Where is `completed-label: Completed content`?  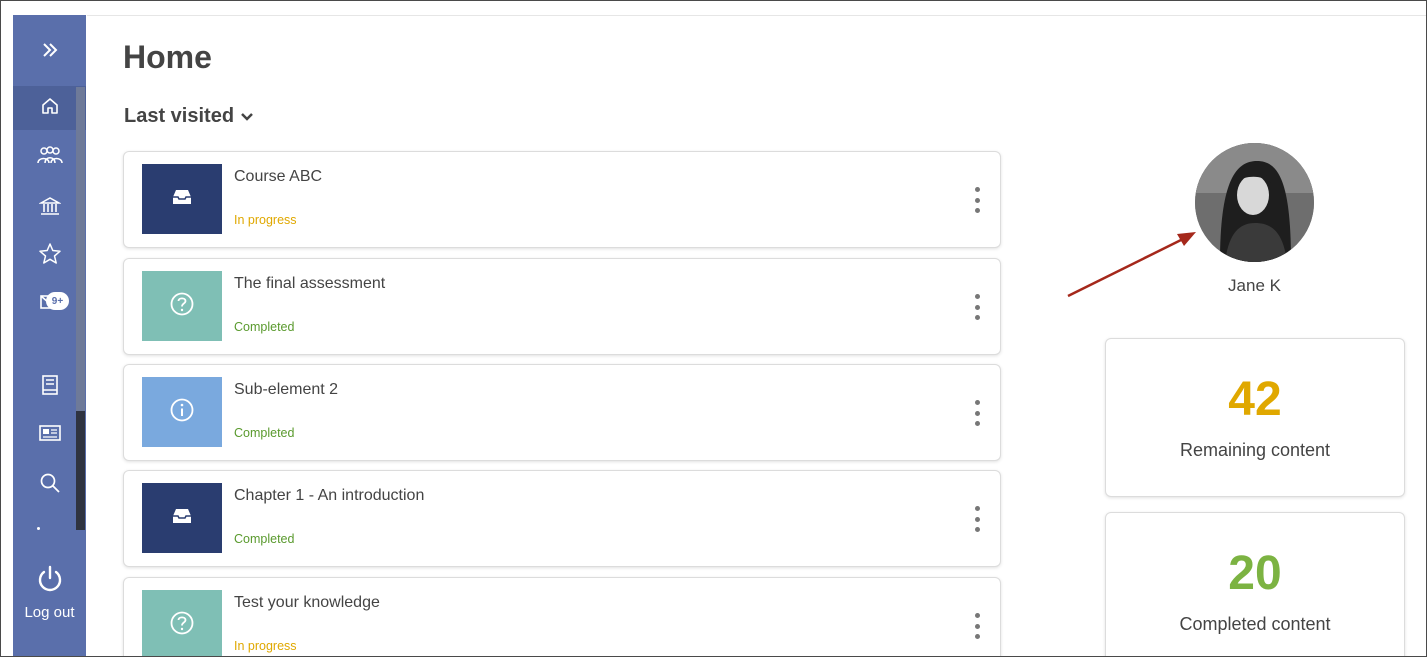 completed-label: Completed content is located at coordinates (1255, 624).